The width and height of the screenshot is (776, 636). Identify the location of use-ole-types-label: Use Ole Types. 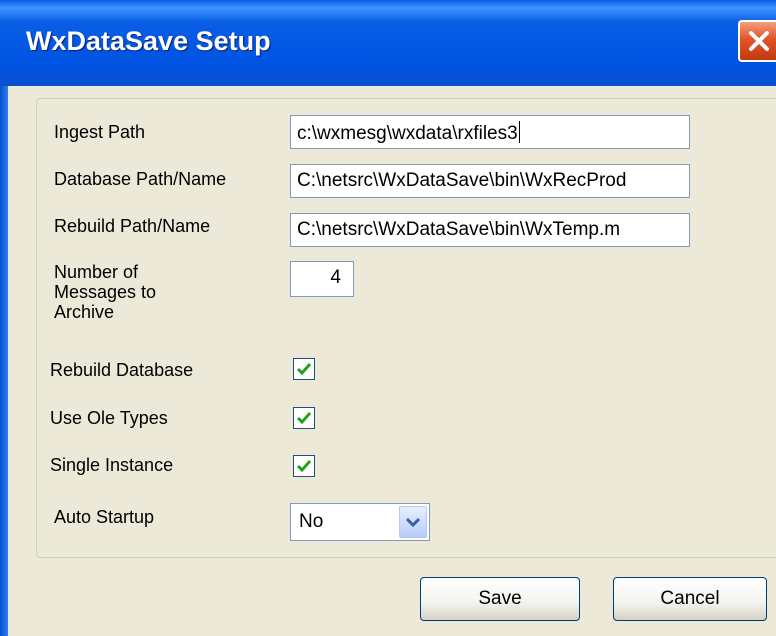
(109, 418).